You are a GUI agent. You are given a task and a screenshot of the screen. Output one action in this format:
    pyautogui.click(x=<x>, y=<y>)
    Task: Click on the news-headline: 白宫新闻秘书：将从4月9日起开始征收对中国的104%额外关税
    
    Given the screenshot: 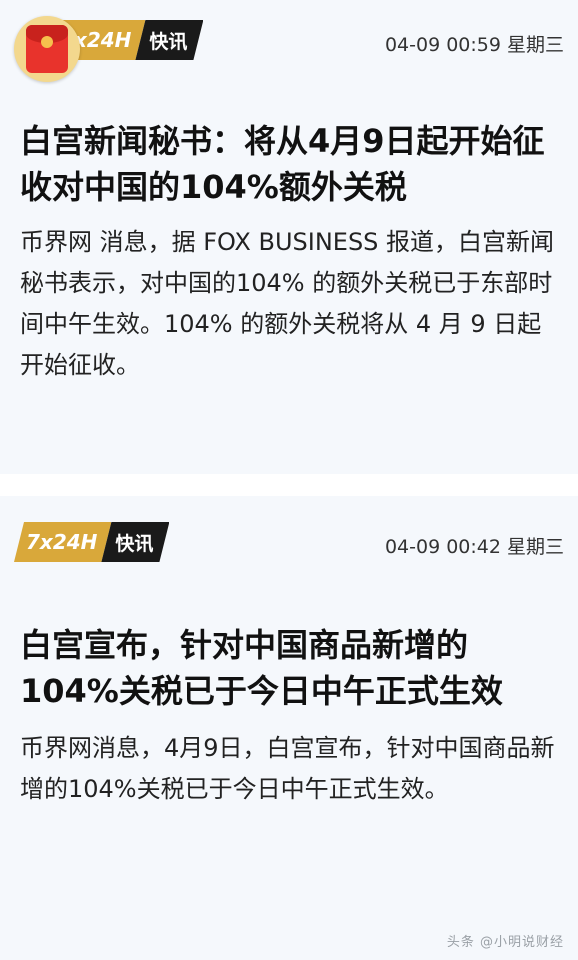 What is the action you would take?
    pyautogui.click(x=290, y=164)
    